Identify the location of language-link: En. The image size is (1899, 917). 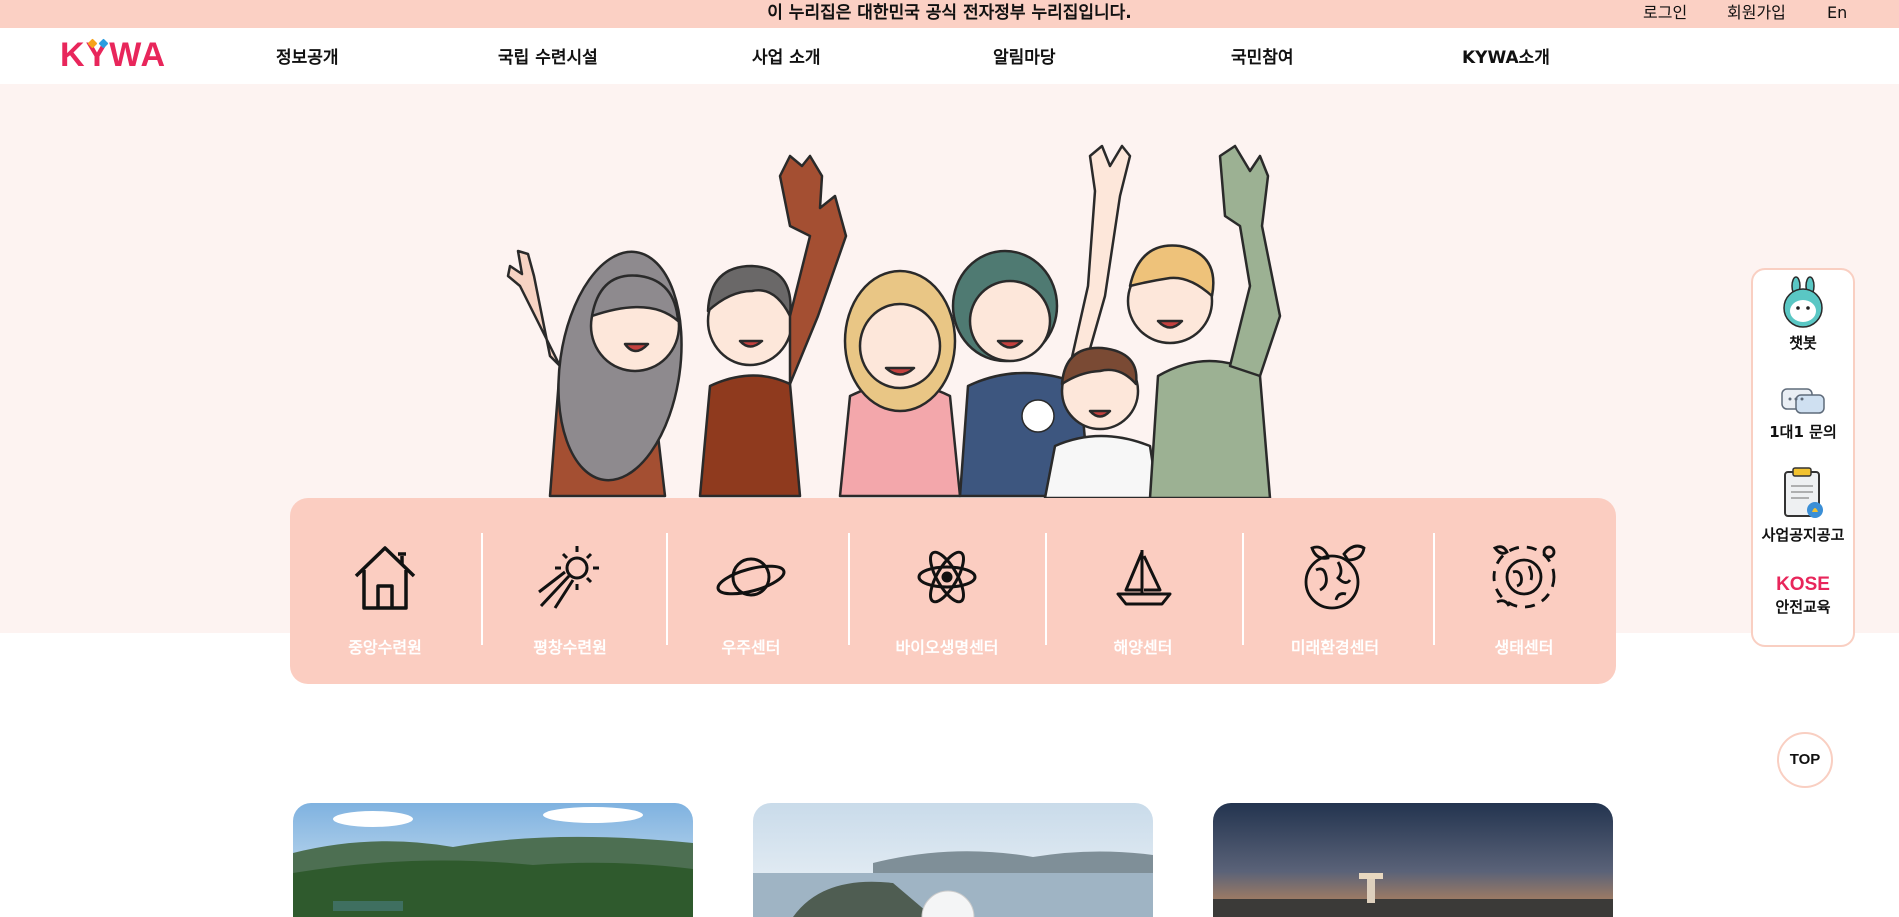
(1837, 13).